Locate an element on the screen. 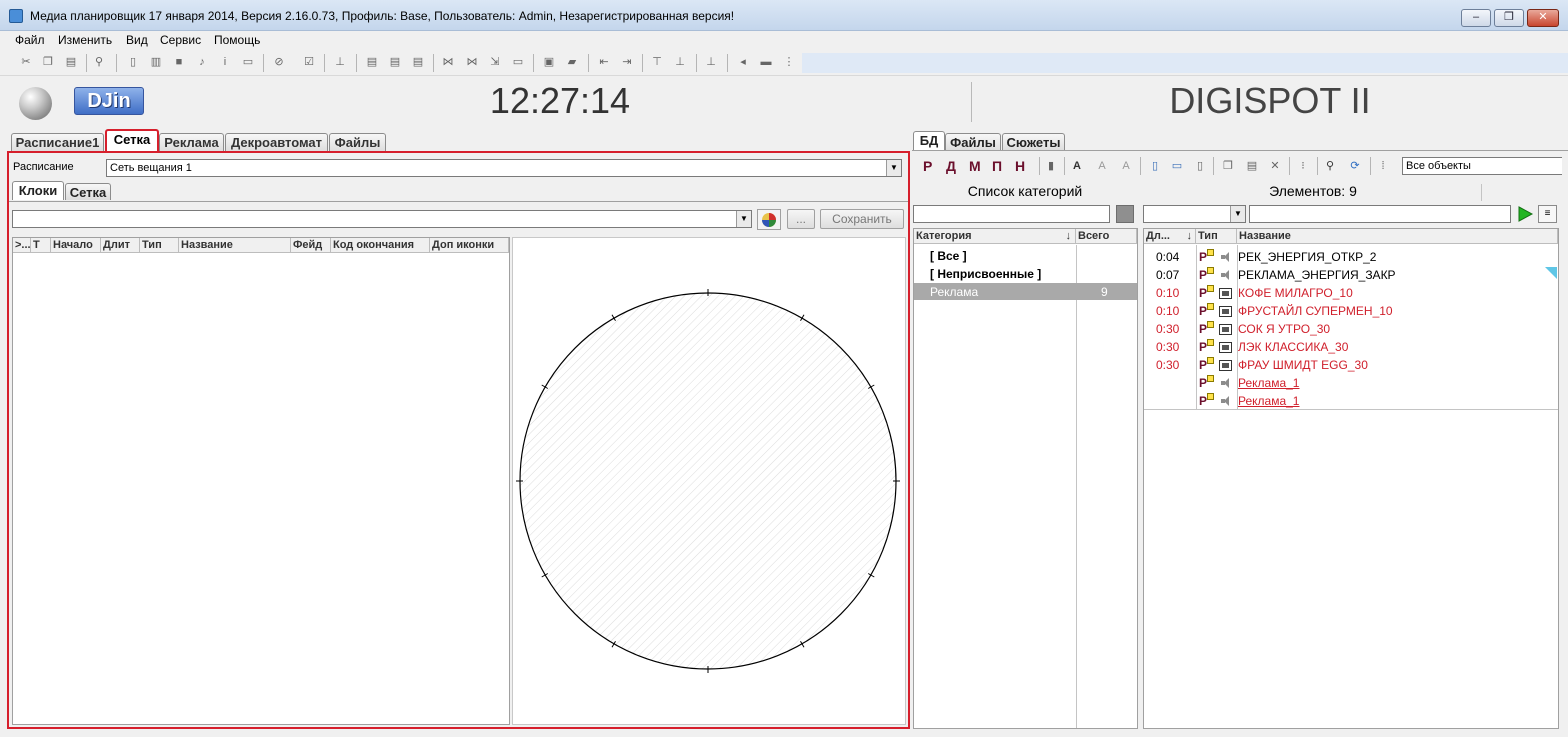 Image resolution: width=1568 pixels, height=737 pixels. category-row-all: [ Все ] is located at coordinates (1025, 256).